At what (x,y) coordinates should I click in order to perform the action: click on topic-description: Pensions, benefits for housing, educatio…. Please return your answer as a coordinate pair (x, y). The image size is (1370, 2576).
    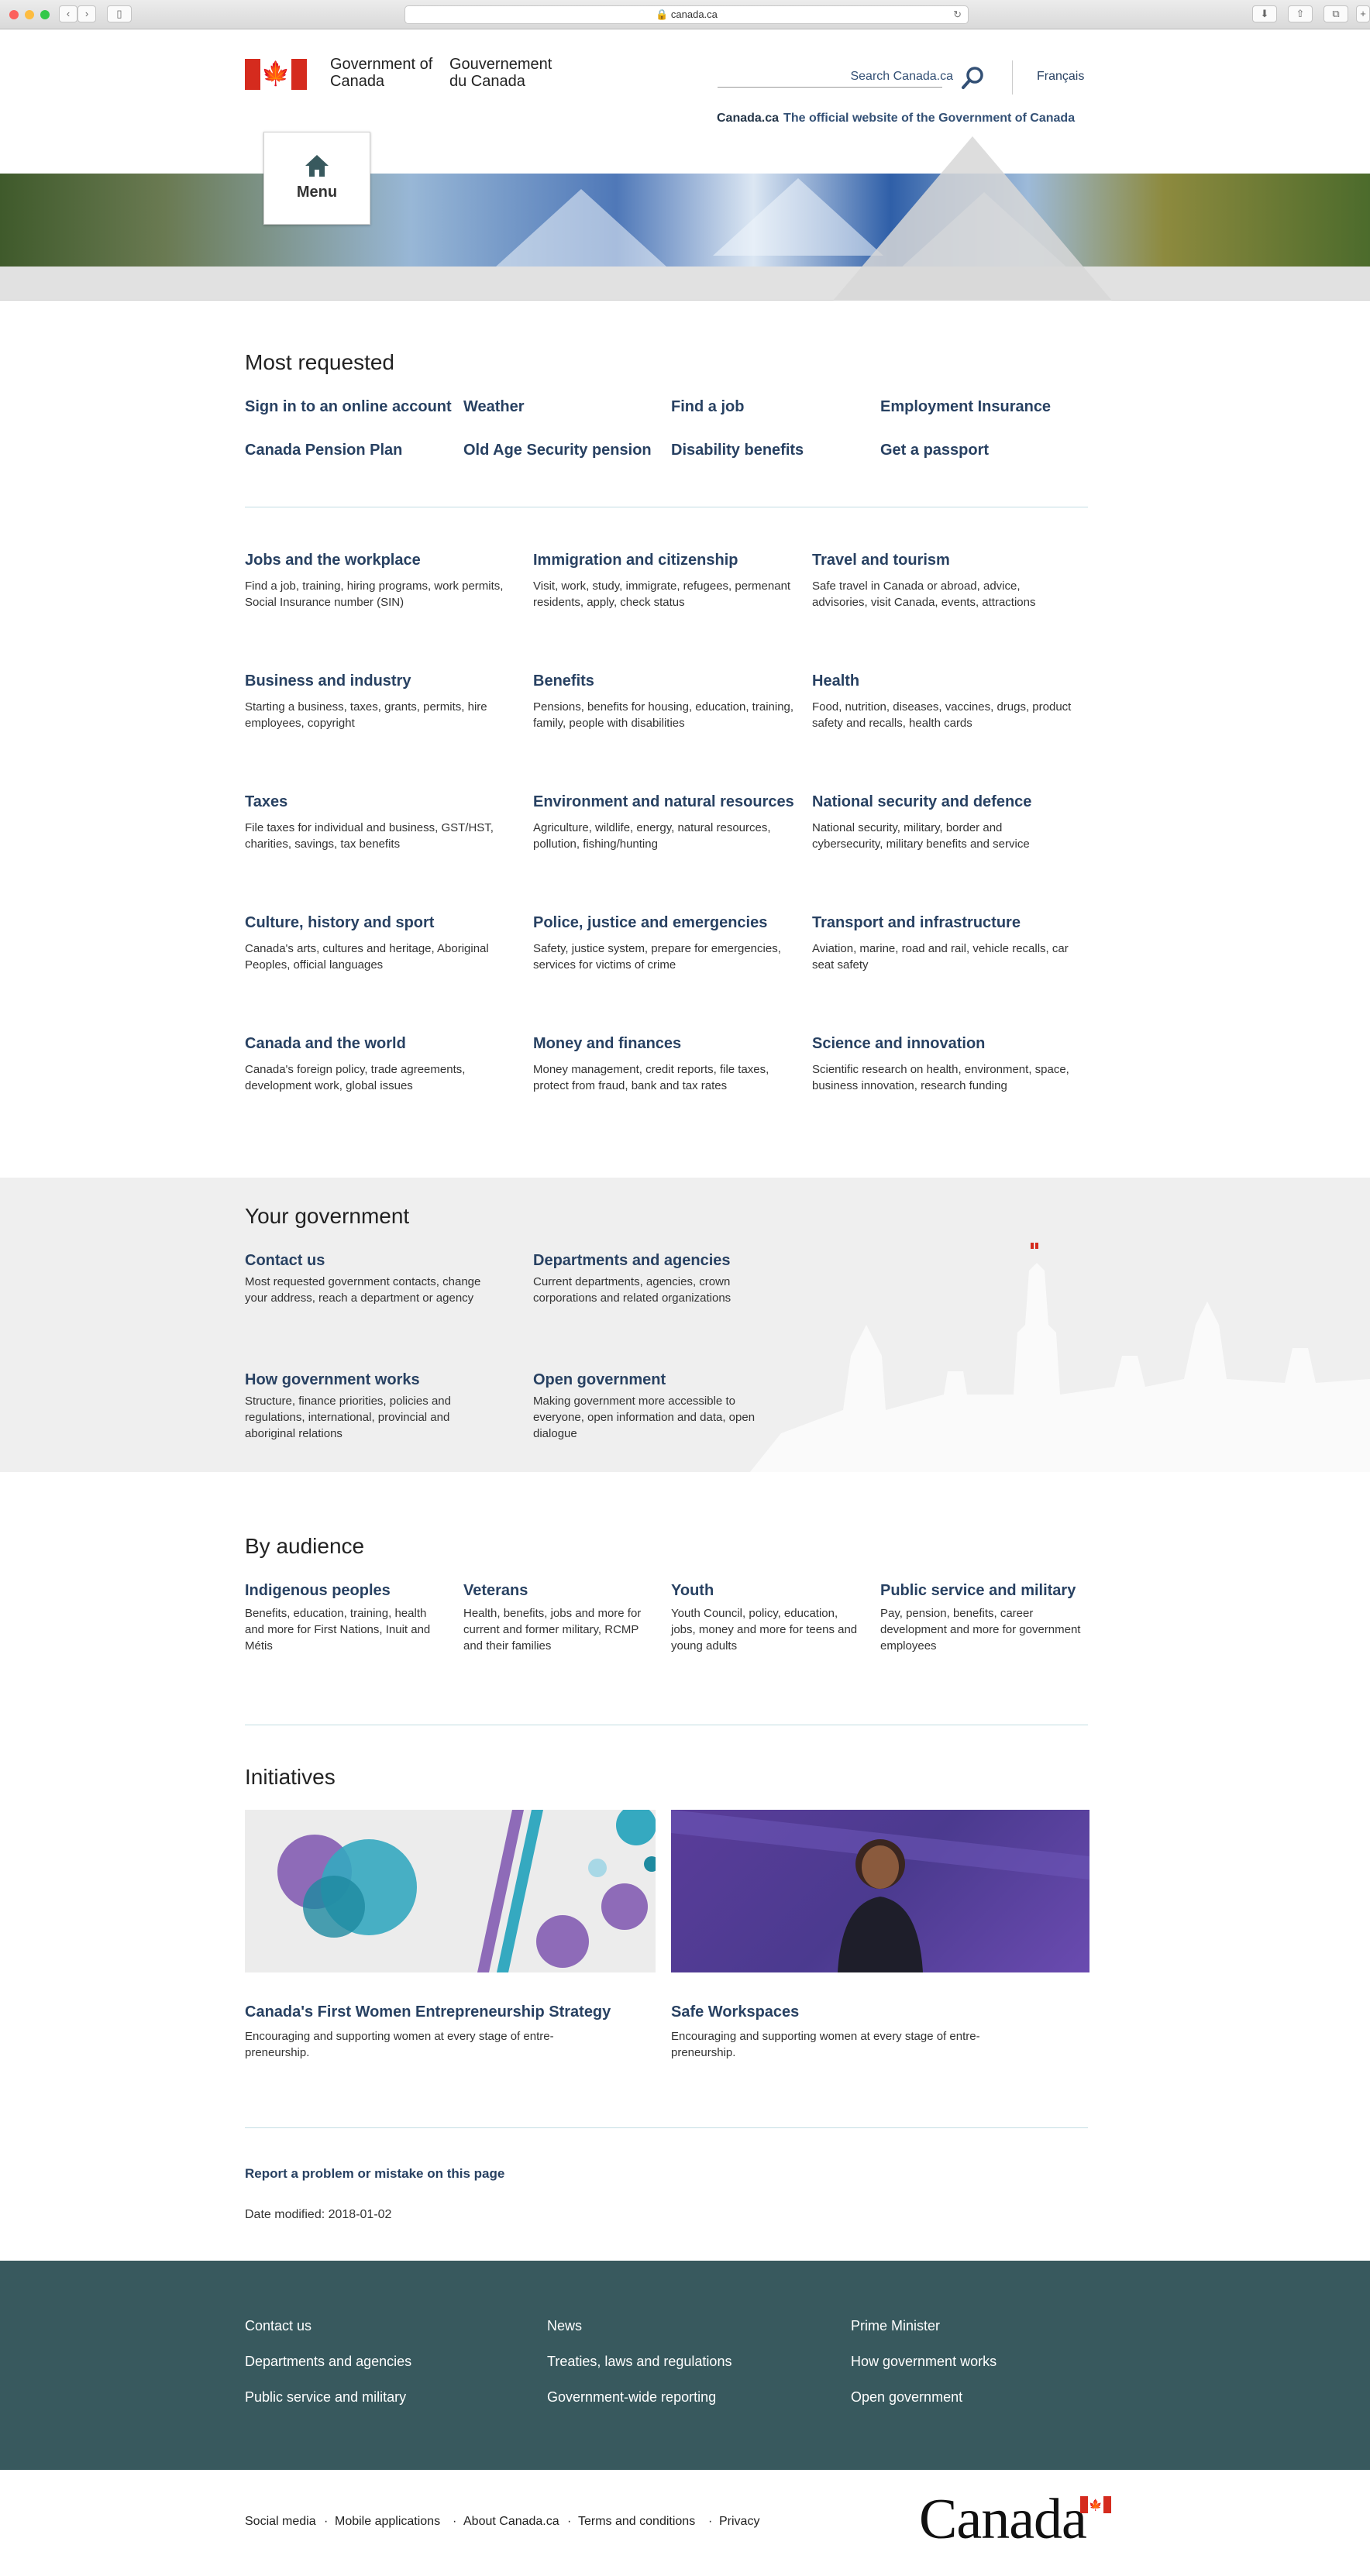
    Looking at the image, I should click on (663, 715).